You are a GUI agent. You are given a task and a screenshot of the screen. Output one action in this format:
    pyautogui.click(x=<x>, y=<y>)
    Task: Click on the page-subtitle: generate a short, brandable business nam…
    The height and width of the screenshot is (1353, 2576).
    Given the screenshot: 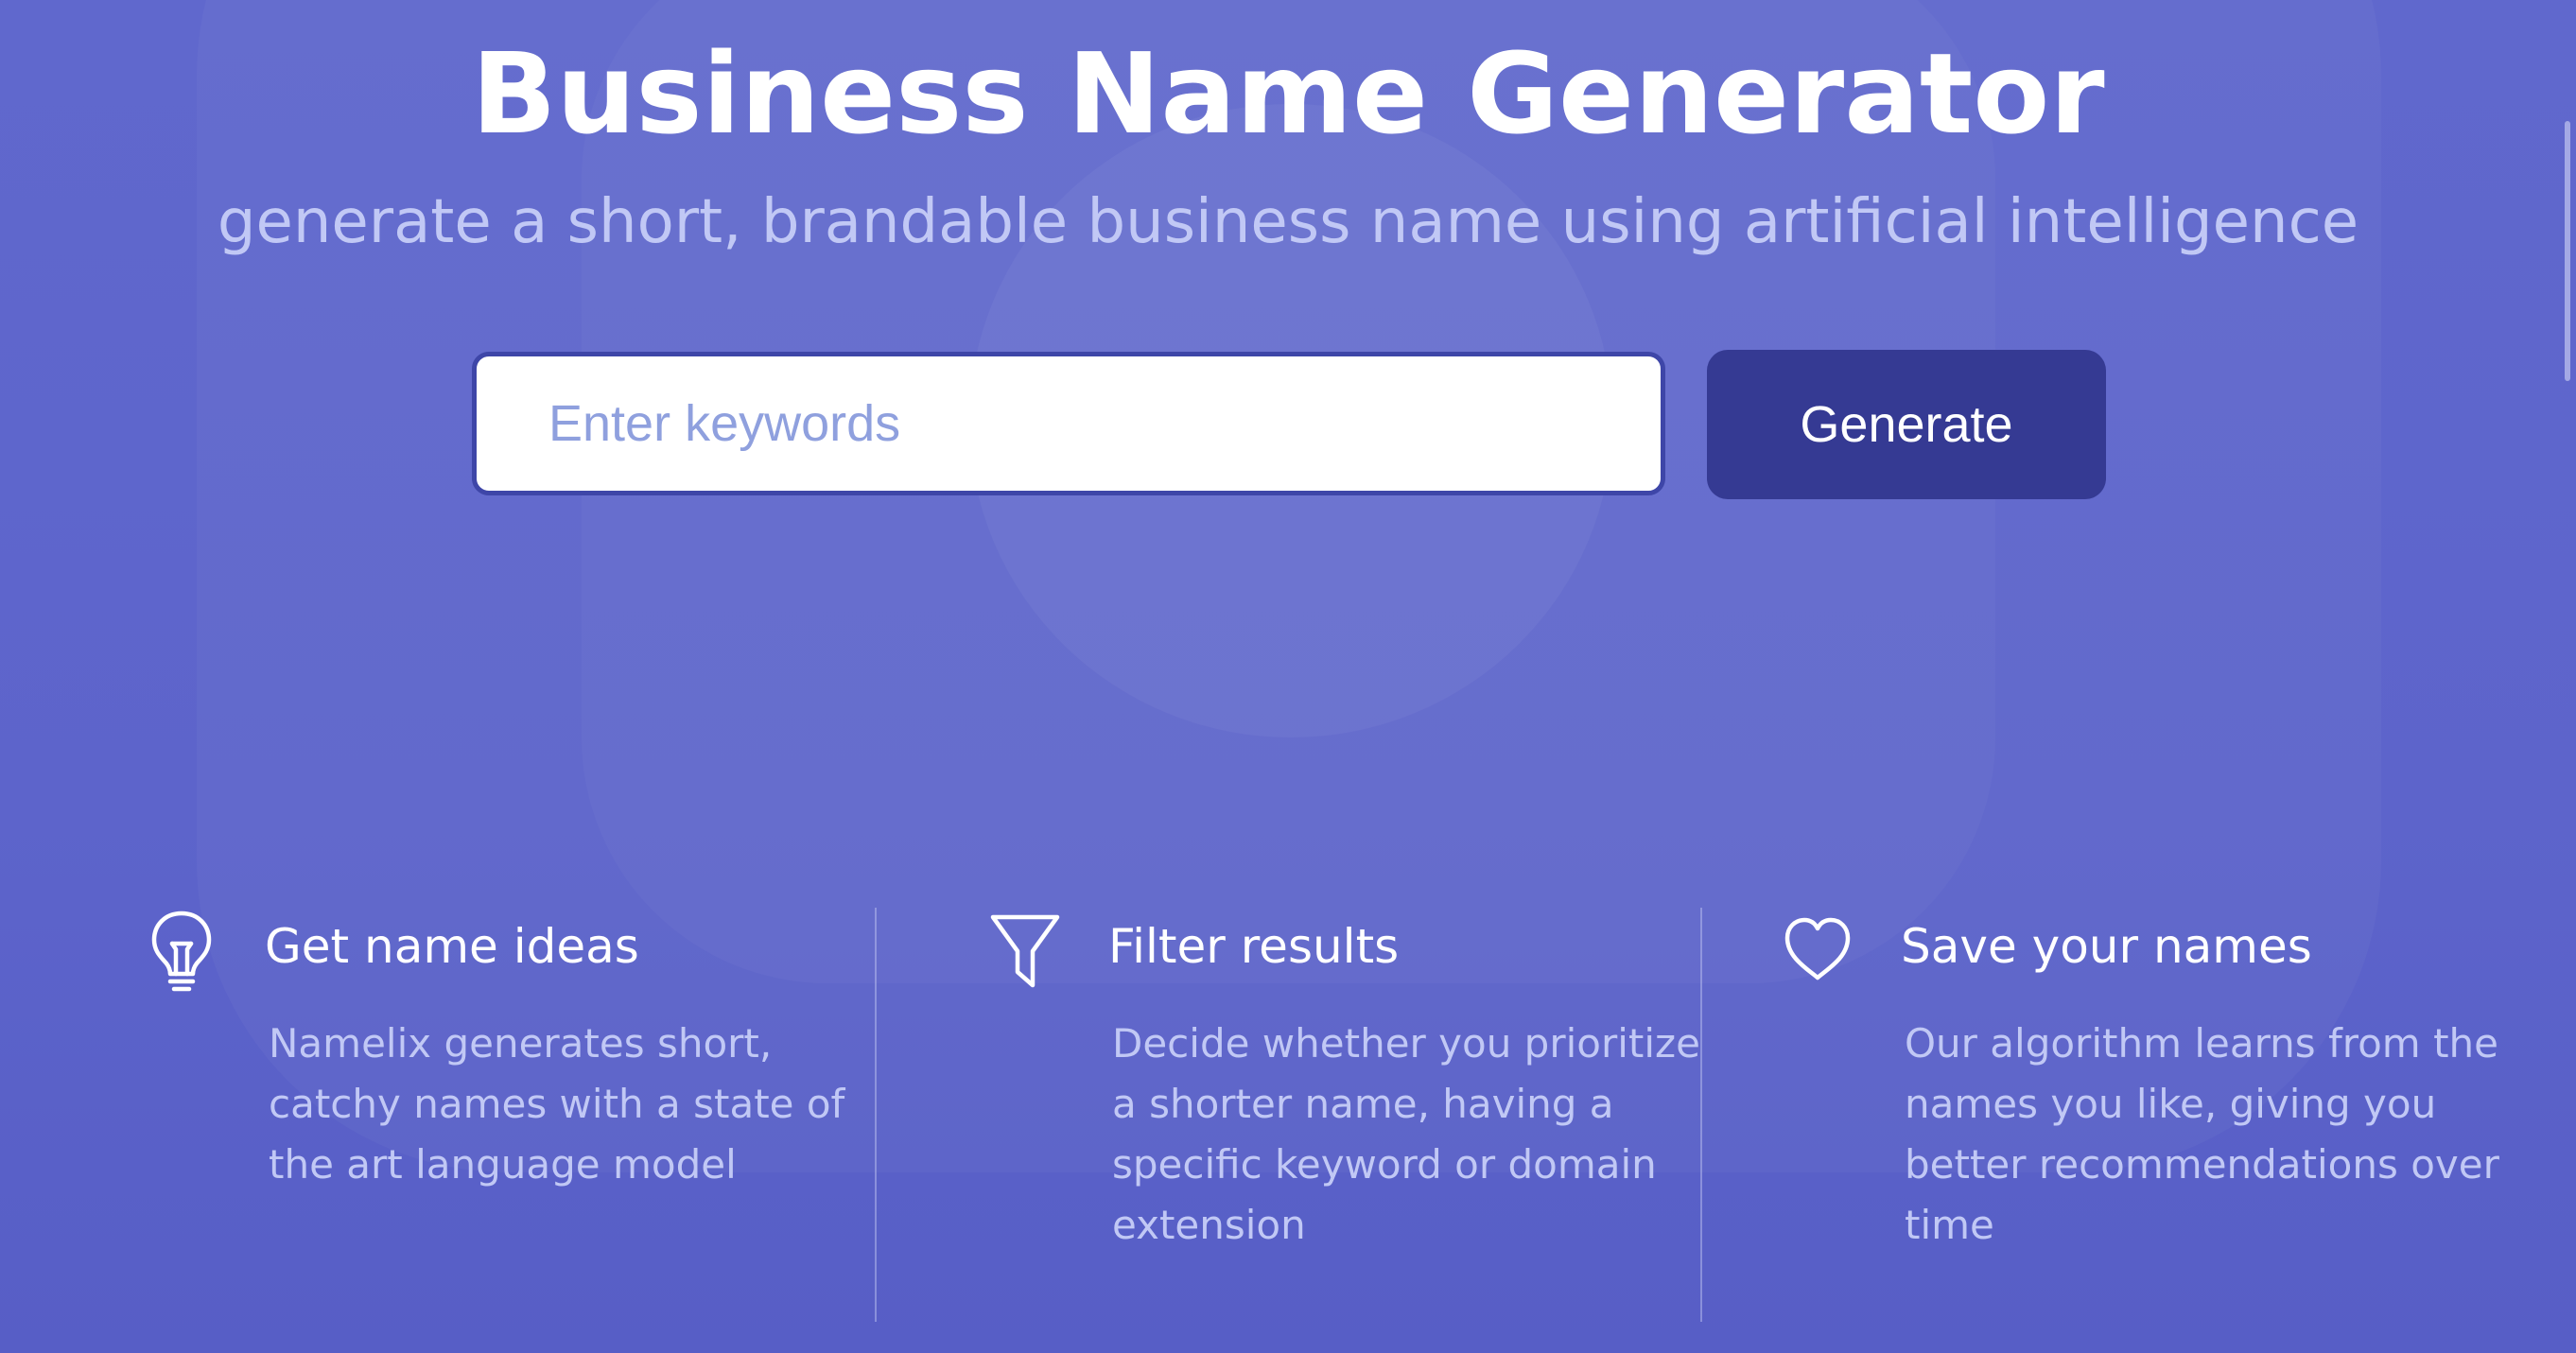 What is the action you would take?
    pyautogui.click(x=1288, y=222)
    